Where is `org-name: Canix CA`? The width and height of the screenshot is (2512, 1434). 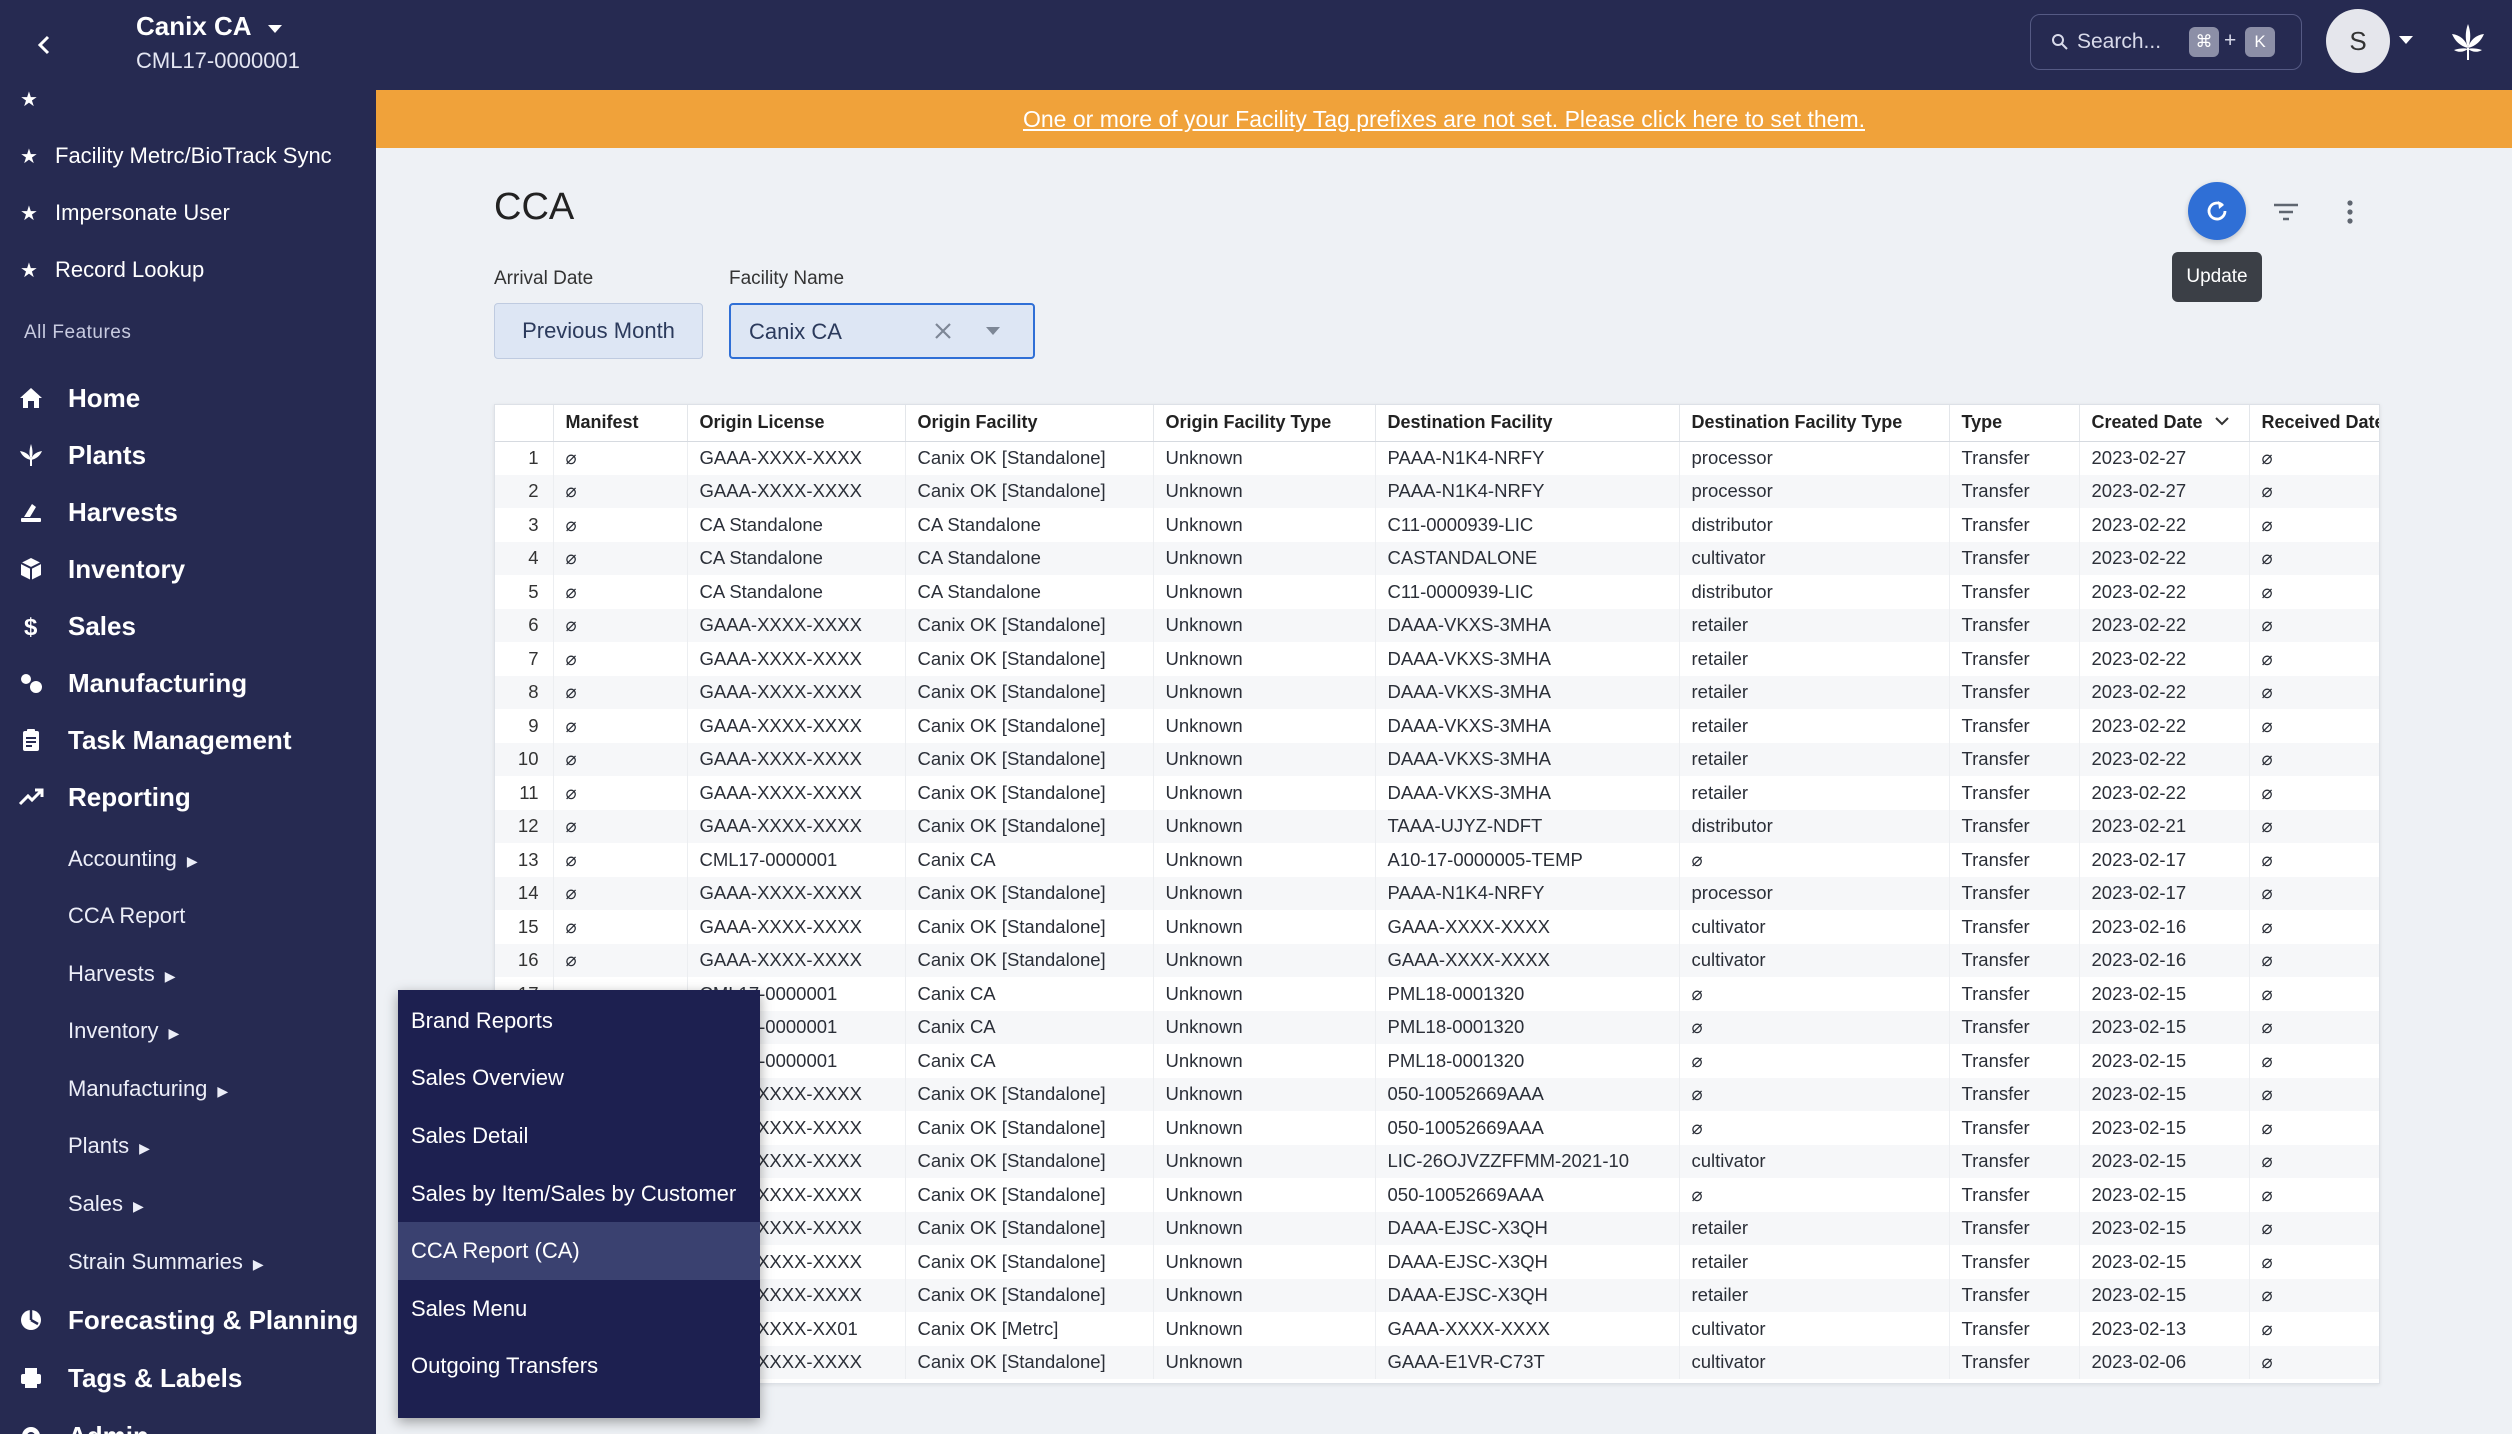 org-name: Canix CA is located at coordinates (194, 26).